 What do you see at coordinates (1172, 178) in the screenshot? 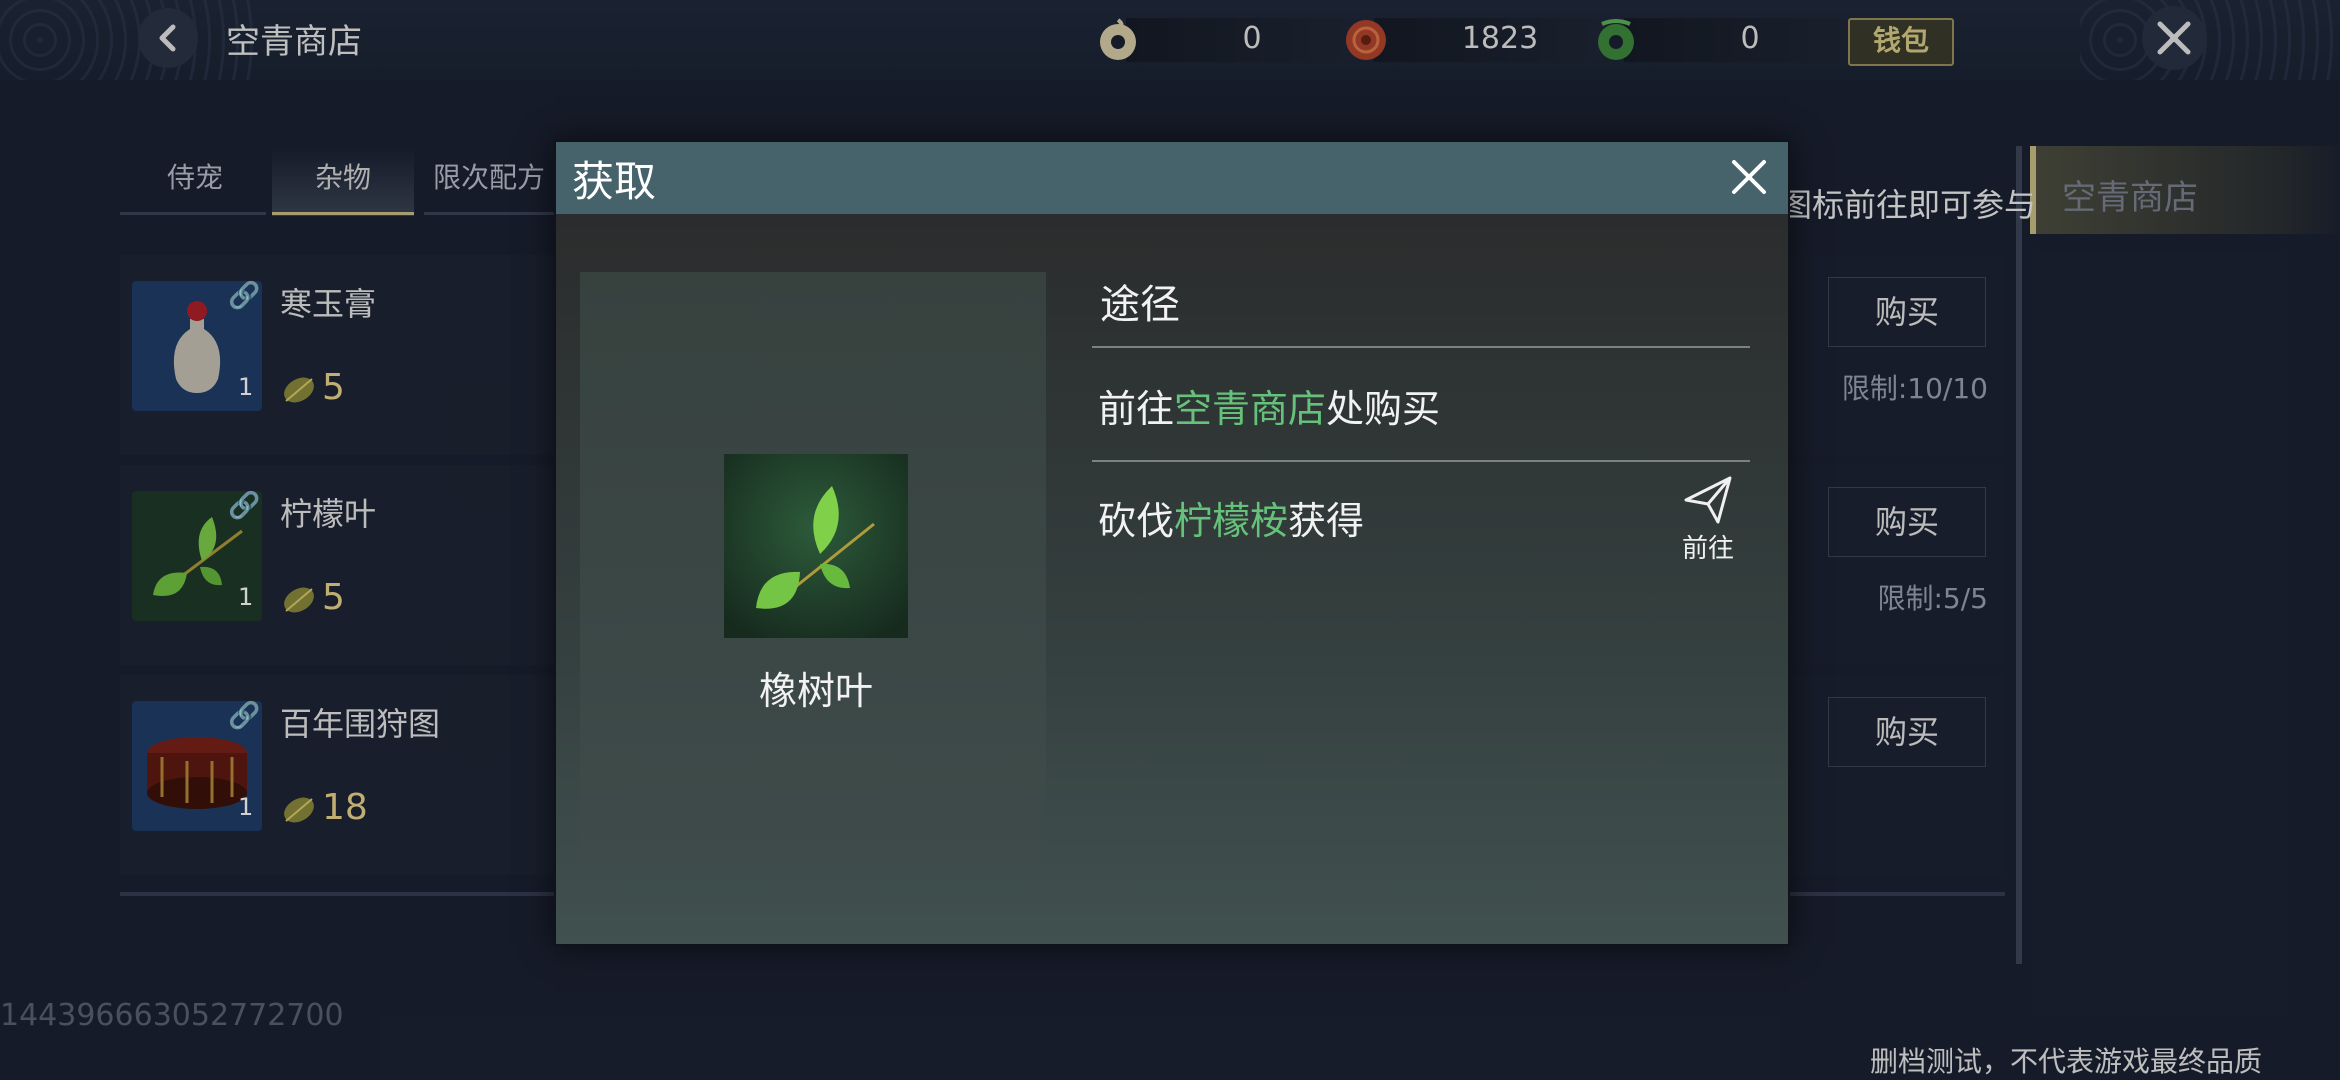
I see `dialog-header: 获取` at bounding box center [1172, 178].